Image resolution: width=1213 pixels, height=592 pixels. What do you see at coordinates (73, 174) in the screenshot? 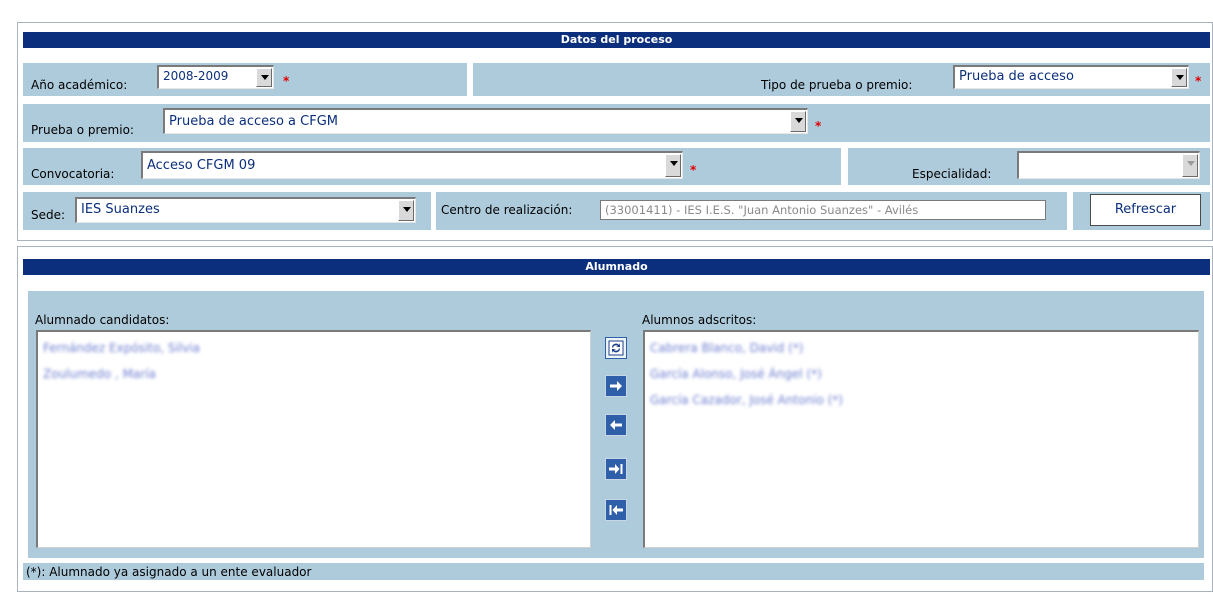
I see `convocatoria-label: Convocatoria:` at bounding box center [73, 174].